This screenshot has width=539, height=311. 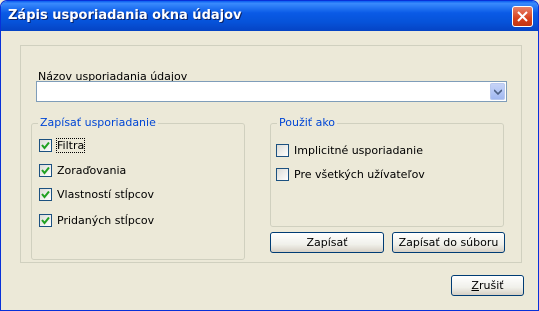 I want to click on write-arrangement-group-title: Zapísať usporiadanie, so click(x=98, y=122).